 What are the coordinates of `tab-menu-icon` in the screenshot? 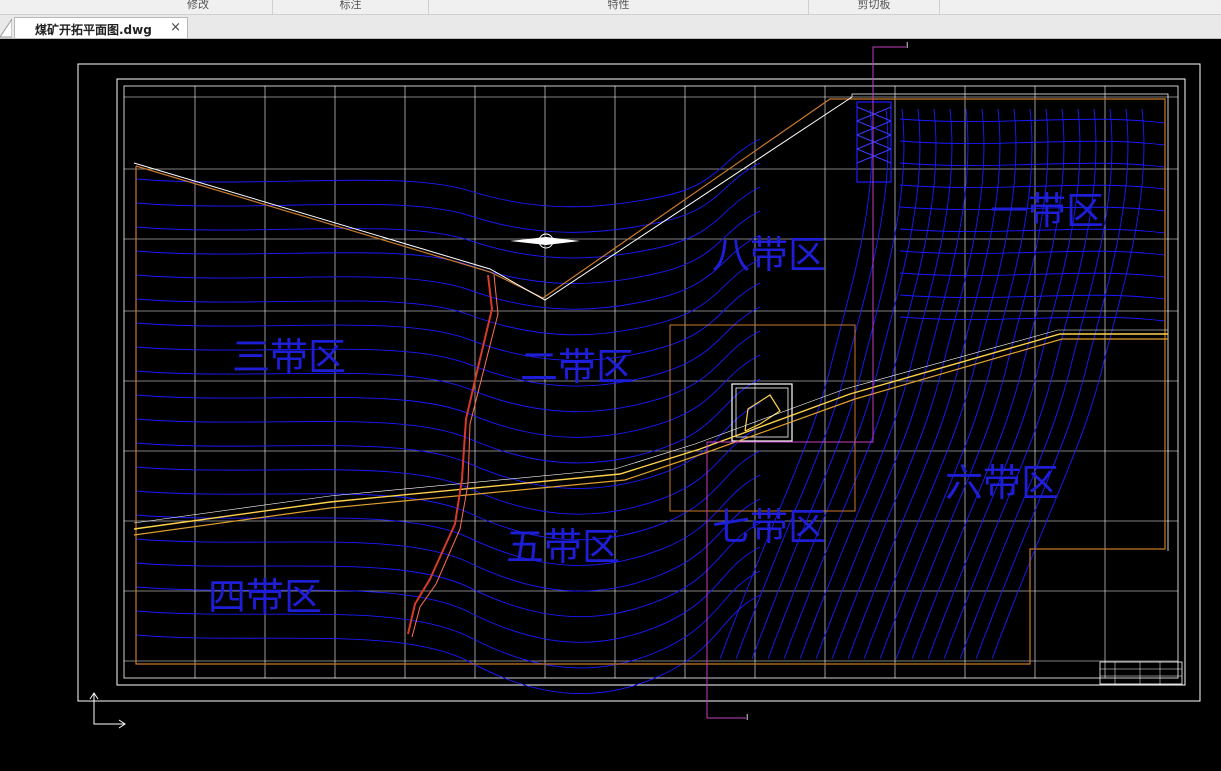 It's located at (6, 26).